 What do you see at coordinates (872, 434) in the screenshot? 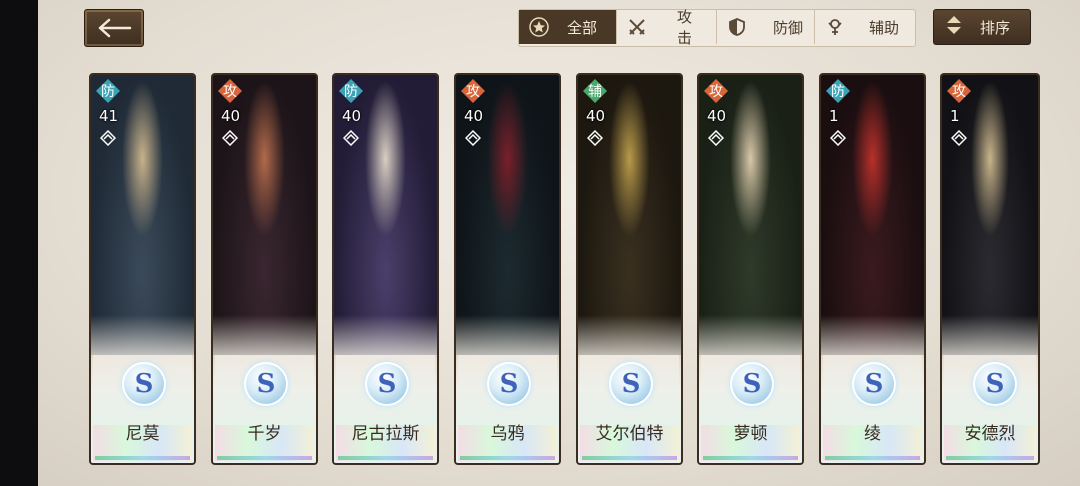
I see `character-name: 绫` at bounding box center [872, 434].